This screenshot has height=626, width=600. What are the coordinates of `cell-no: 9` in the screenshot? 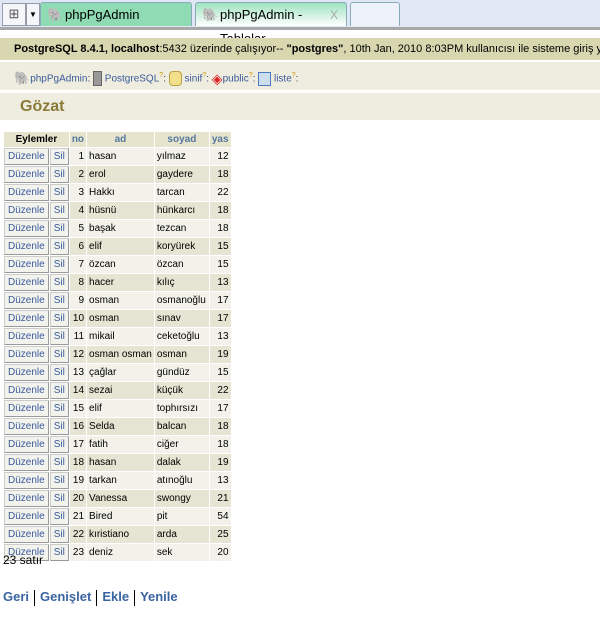 It's located at (78, 300).